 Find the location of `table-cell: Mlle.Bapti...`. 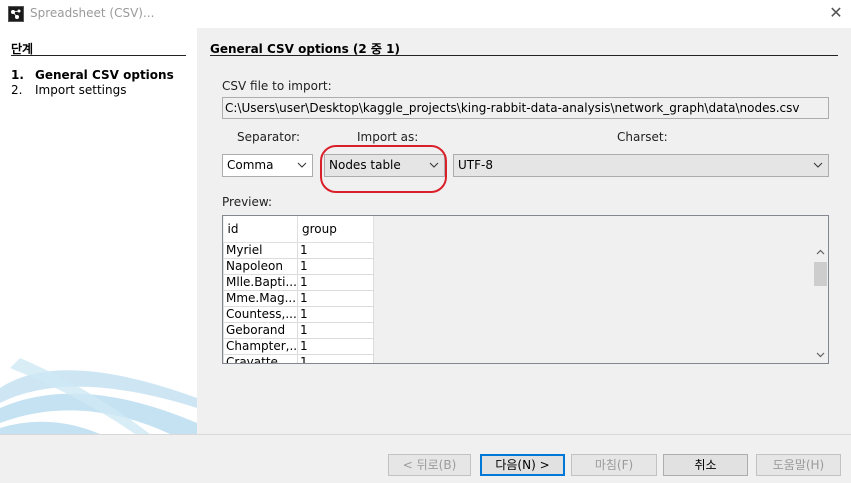

table-cell: Mlle.Bapti... is located at coordinates (260, 282).